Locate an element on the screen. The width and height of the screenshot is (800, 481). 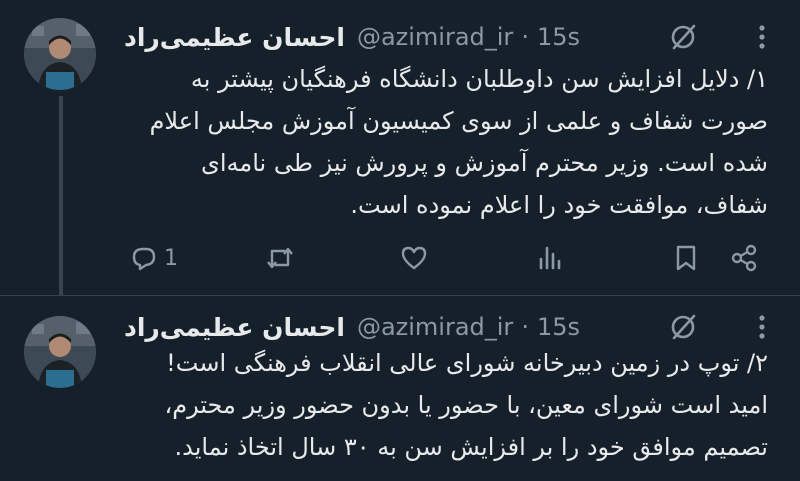
reply-icon is located at coordinates (144, 259).